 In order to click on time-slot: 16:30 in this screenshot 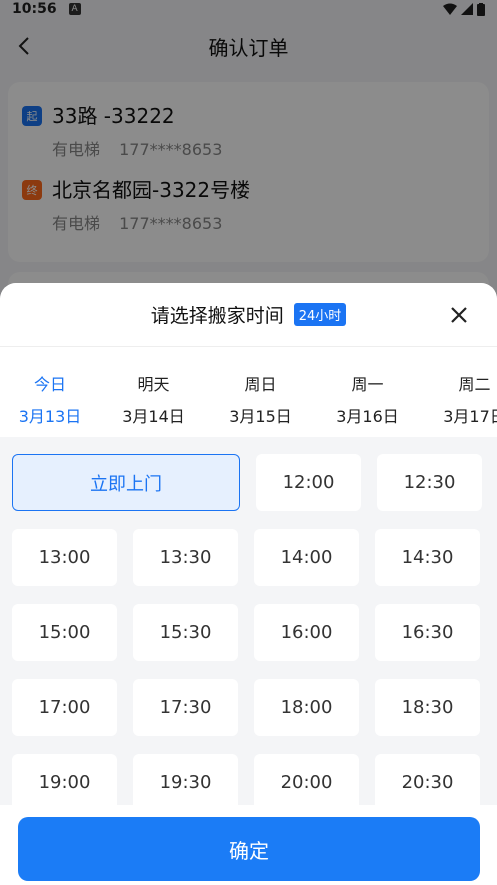, I will do `click(427, 632)`.